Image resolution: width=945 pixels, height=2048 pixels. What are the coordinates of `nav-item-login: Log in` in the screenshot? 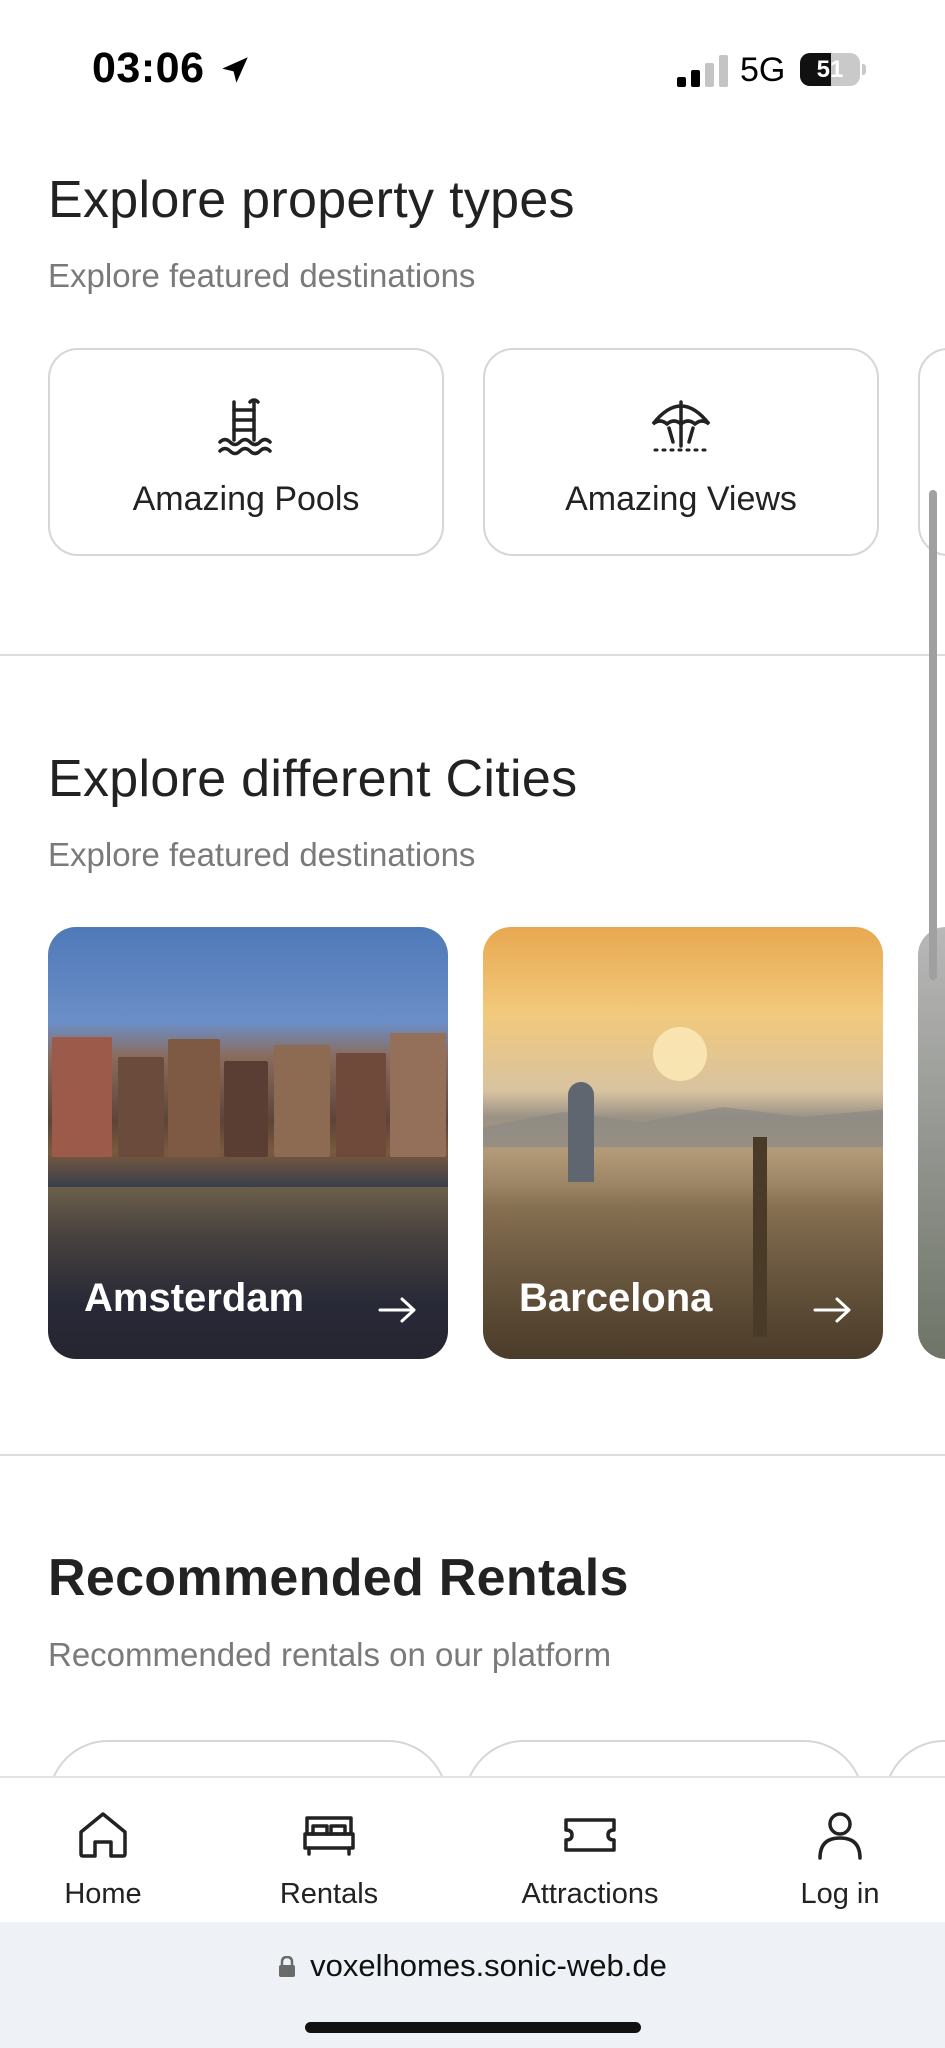 It's located at (840, 1851).